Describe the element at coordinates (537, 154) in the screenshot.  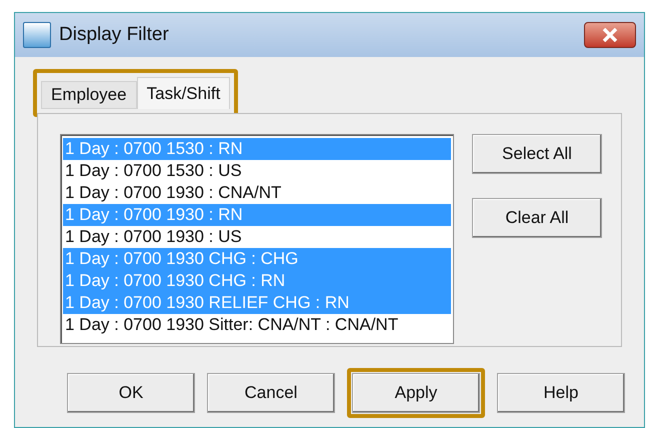
I see `list-action-button: Select All` at that location.